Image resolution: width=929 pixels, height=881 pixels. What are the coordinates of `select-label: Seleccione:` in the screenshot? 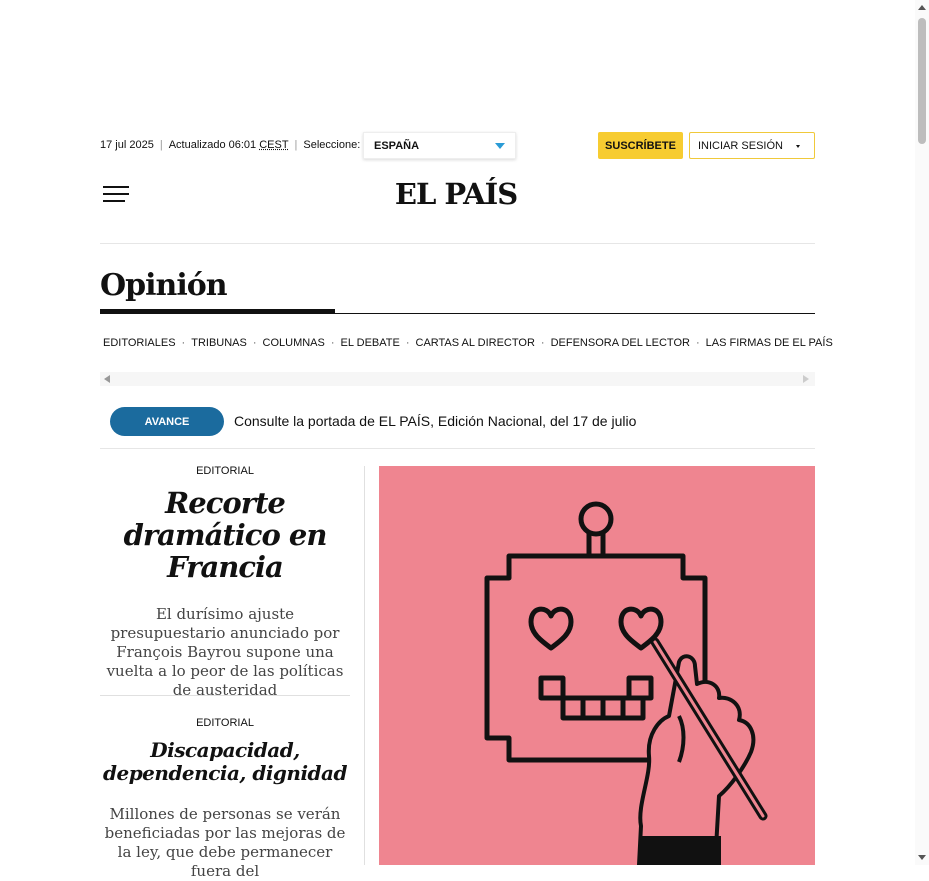 It's located at (332, 145).